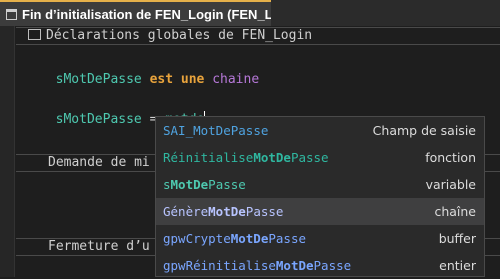 The height and width of the screenshot is (279, 500). Describe the element at coordinates (455, 211) in the screenshot. I see `autocomplete-item-type: chaîne` at that location.